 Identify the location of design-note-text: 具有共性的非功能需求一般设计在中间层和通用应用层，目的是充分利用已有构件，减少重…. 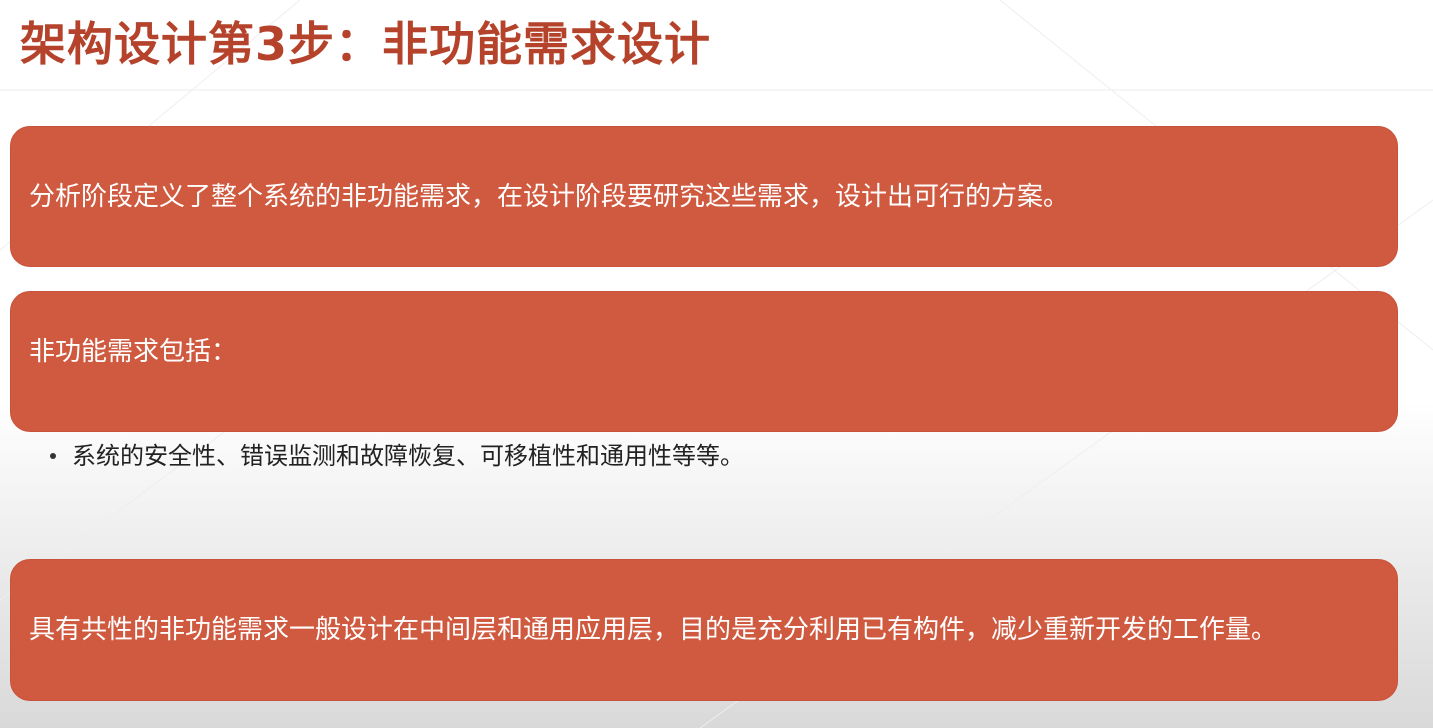
(653, 630).